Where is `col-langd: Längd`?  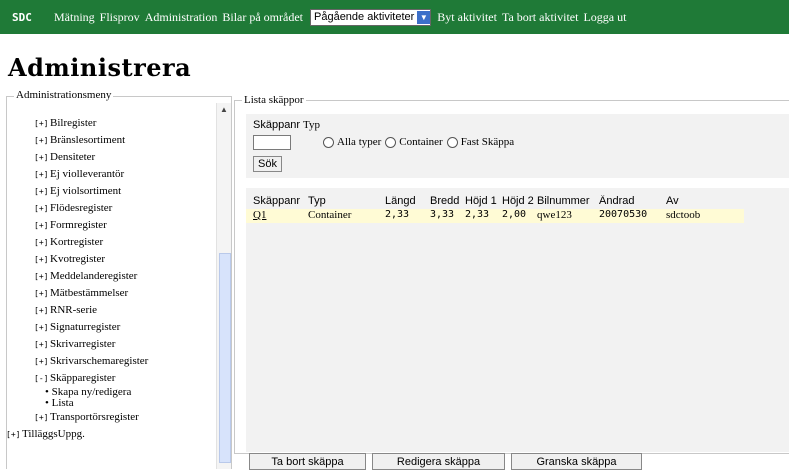
col-langd: Längd is located at coordinates (400, 201).